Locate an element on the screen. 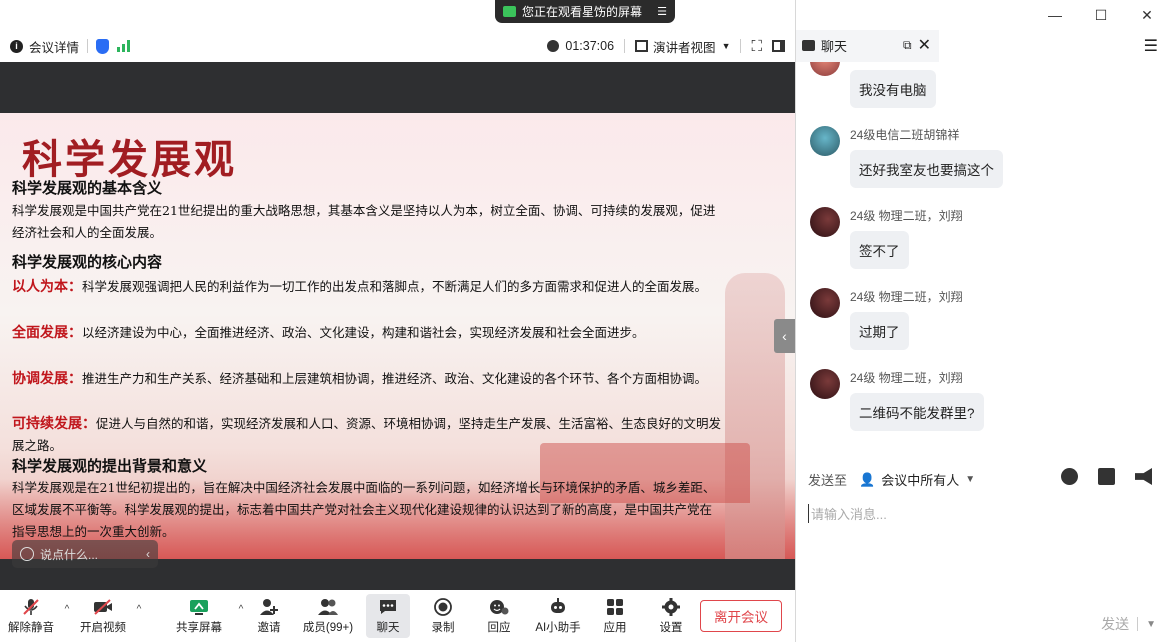 The image size is (1170, 642). send-controls: 发送 ▼ is located at coordinates (1128, 624).